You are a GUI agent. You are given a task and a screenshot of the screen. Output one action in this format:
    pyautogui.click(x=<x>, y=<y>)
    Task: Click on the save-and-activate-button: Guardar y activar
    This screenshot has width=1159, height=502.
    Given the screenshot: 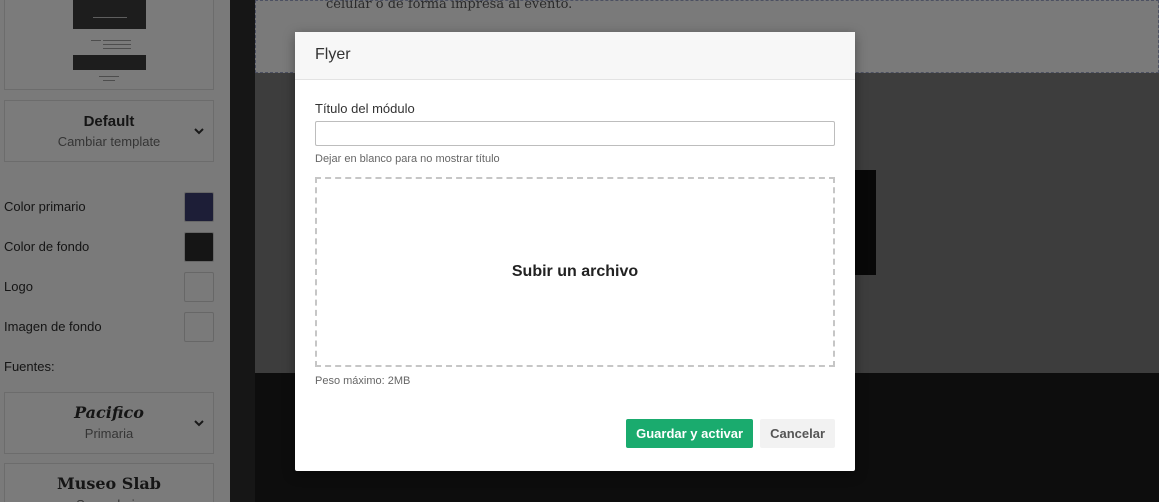 What is the action you would take?
    pyautogui.click(x=690, y=433)
    